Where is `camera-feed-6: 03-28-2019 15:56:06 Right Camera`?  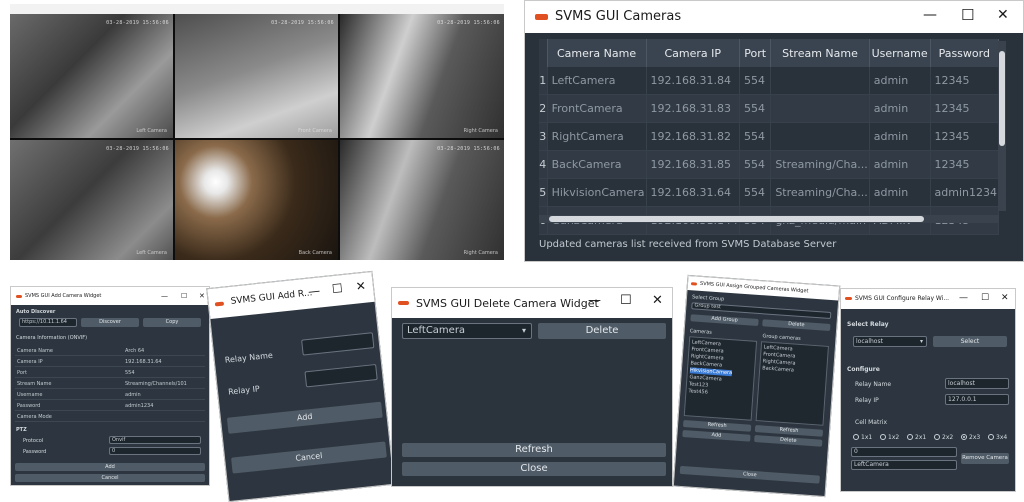 camera-feed-6: 03-28-2019 15:56:06 Right Camera is located at coordinates (422, 200).